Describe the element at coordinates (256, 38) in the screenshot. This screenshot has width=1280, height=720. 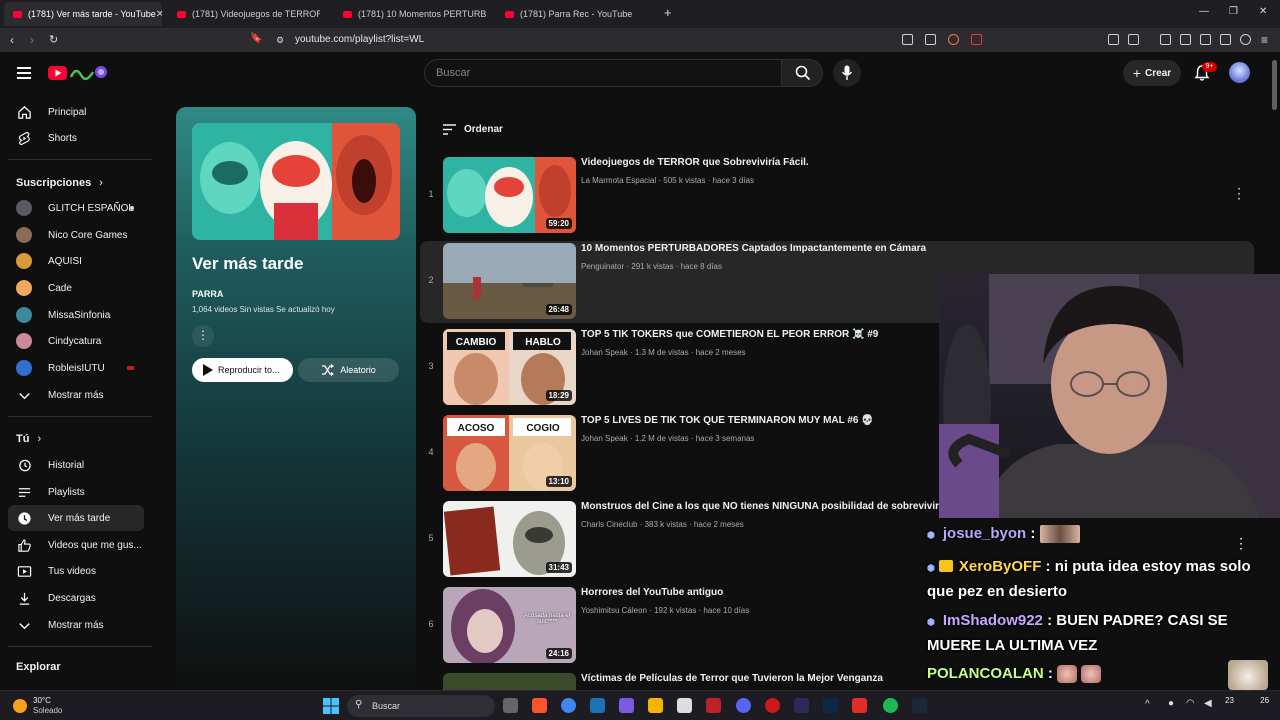
I see `bookmark-icon: 🔖` at that location.